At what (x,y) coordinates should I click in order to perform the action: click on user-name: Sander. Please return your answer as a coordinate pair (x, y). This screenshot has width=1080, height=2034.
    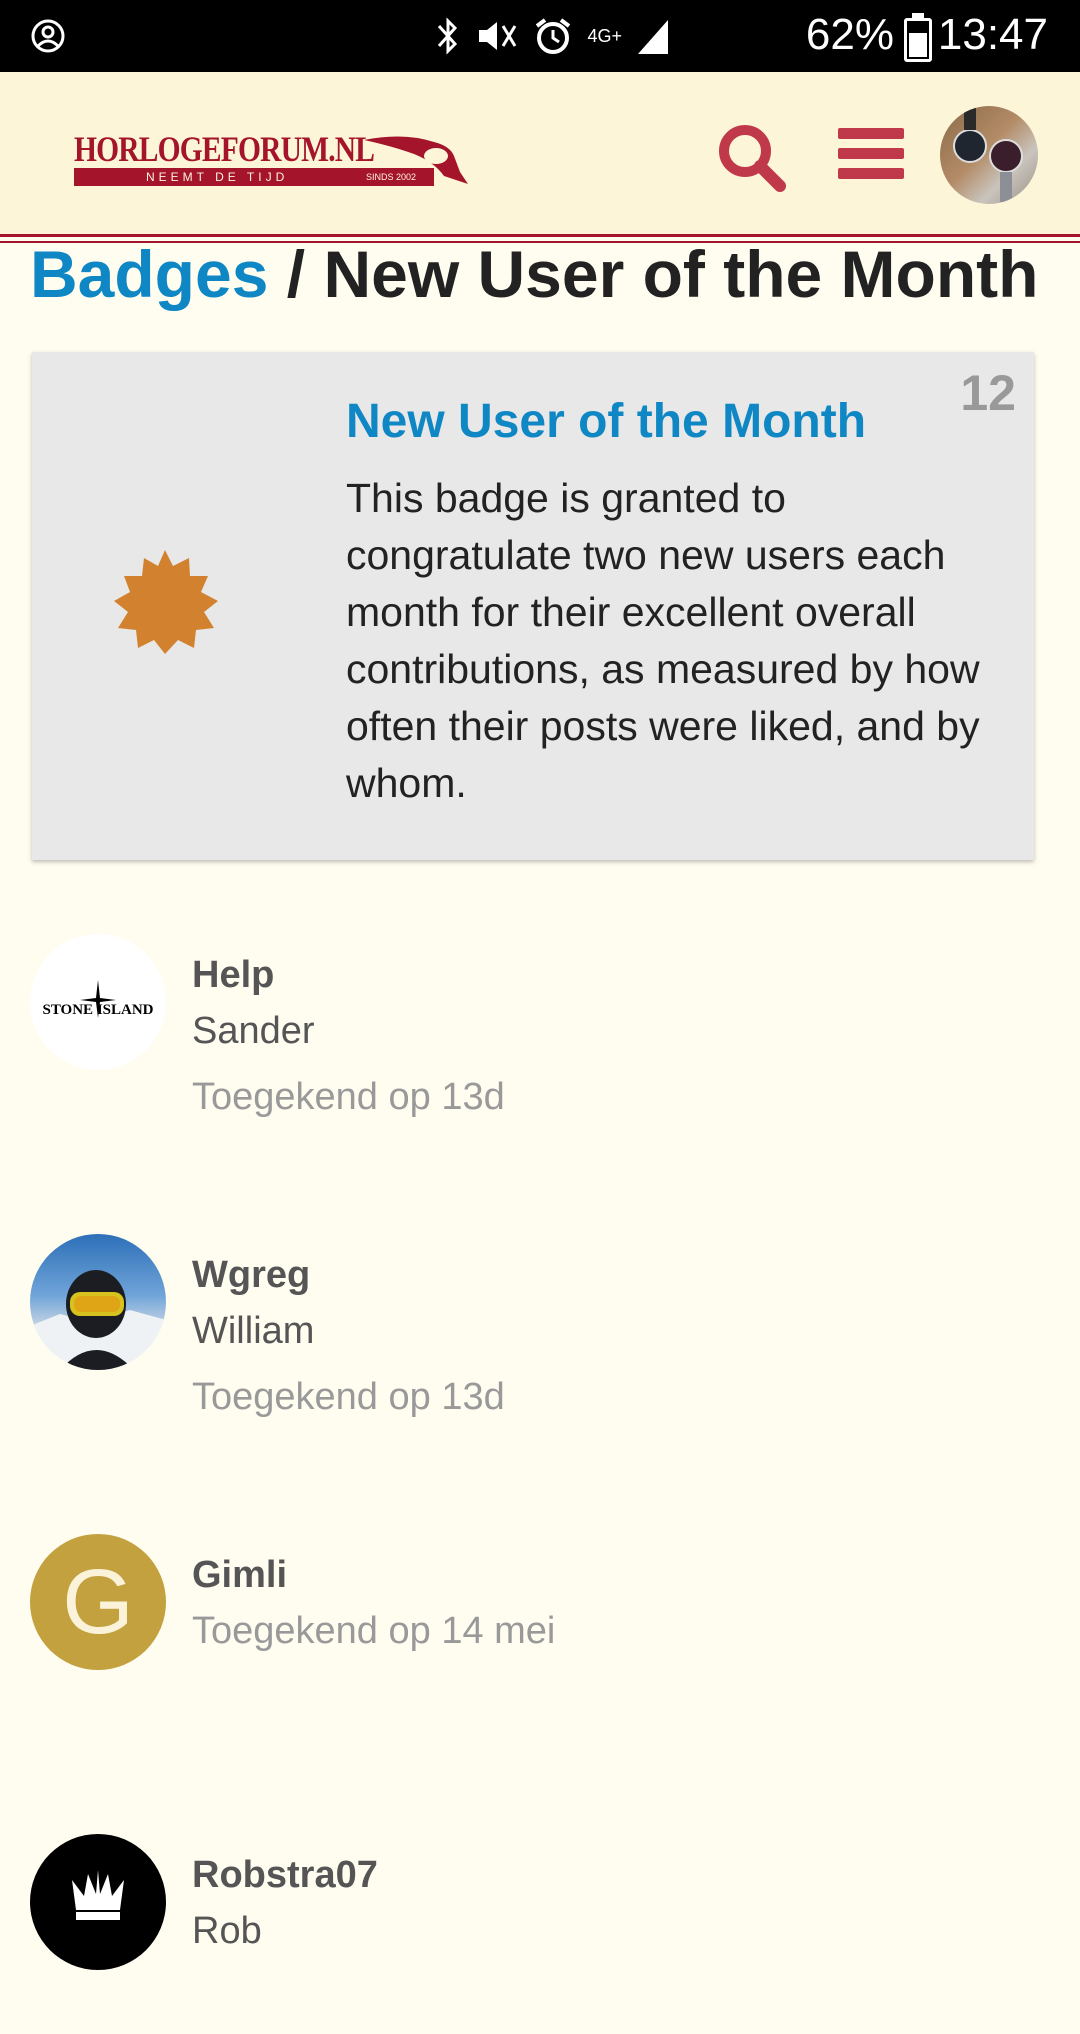
    Looking at the image, I should click on (253, 1031).